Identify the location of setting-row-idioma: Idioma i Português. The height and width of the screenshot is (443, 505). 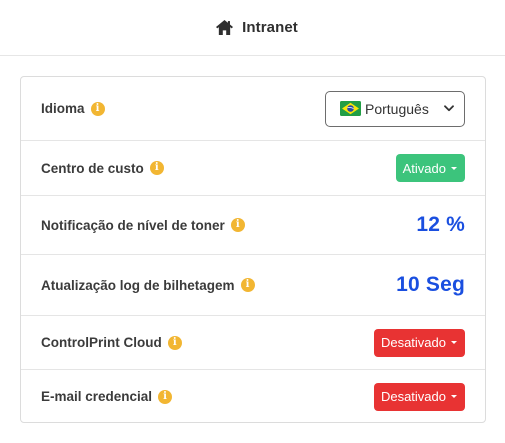
(253, 108).